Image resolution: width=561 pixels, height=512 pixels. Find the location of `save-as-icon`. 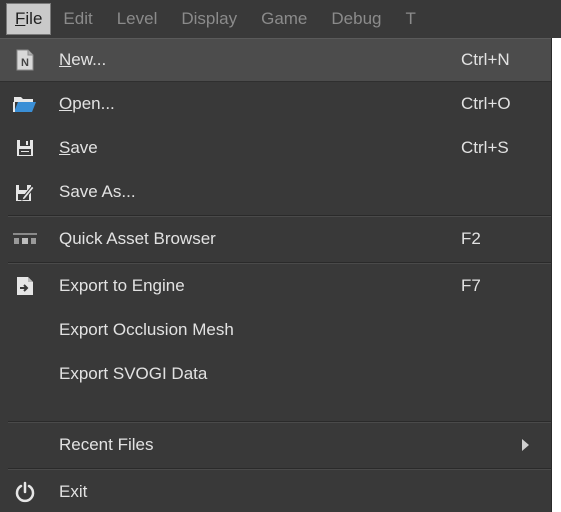

save-as-icon is located at coordinates (25, 192).